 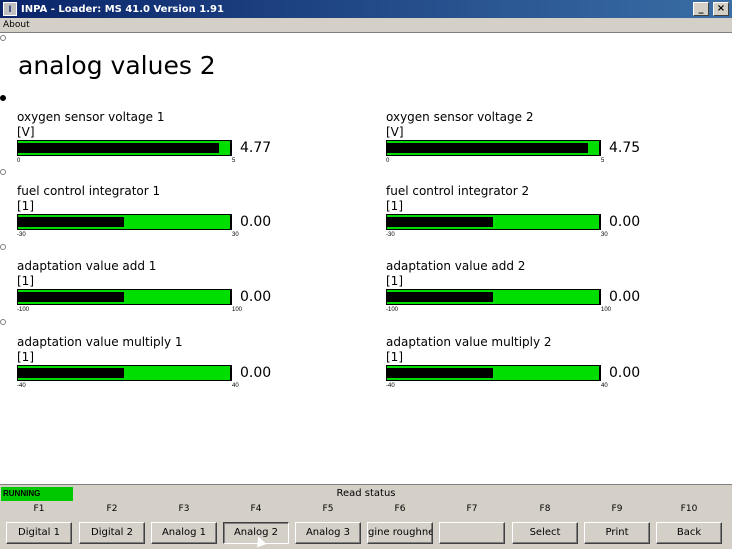 I want to click on digital-2-button: Digital 2, so click(x=112, y=533).